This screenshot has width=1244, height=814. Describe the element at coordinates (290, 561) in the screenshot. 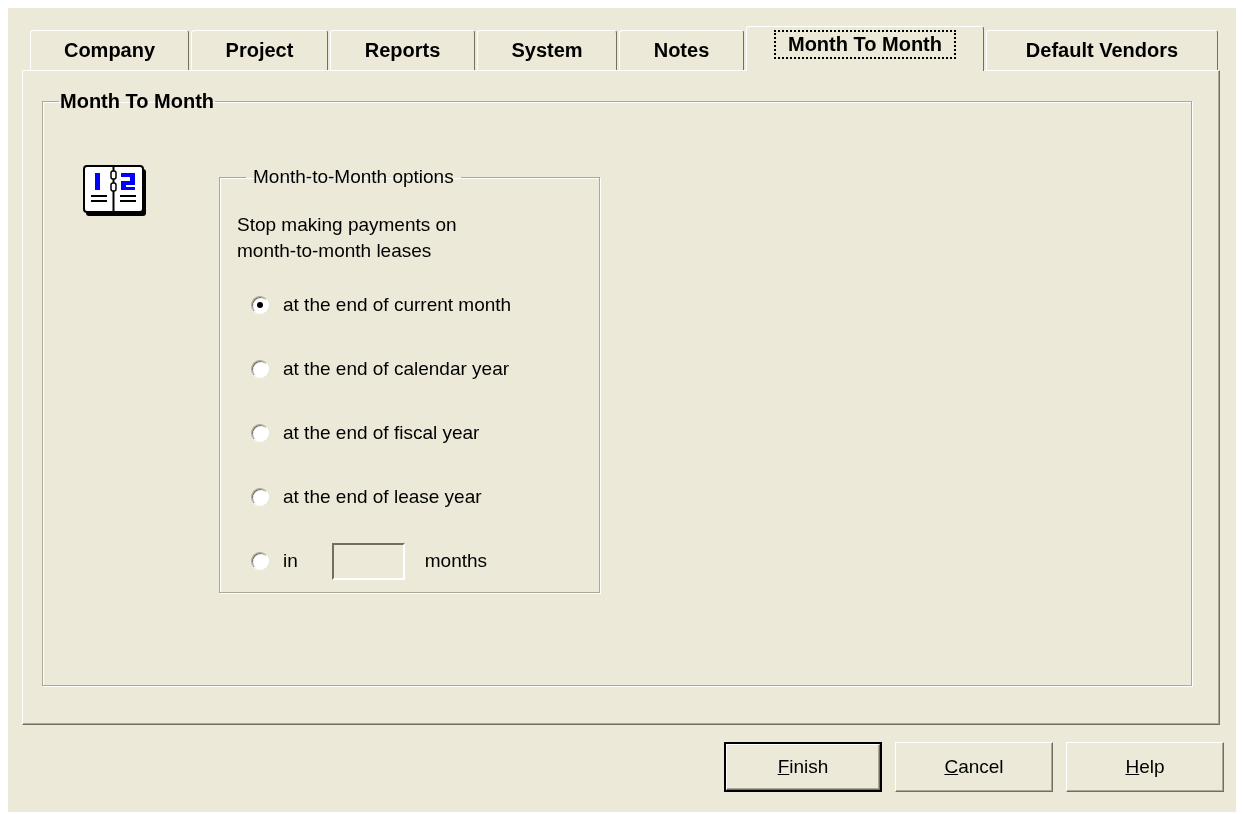

I see `radio-label: in` at that location.